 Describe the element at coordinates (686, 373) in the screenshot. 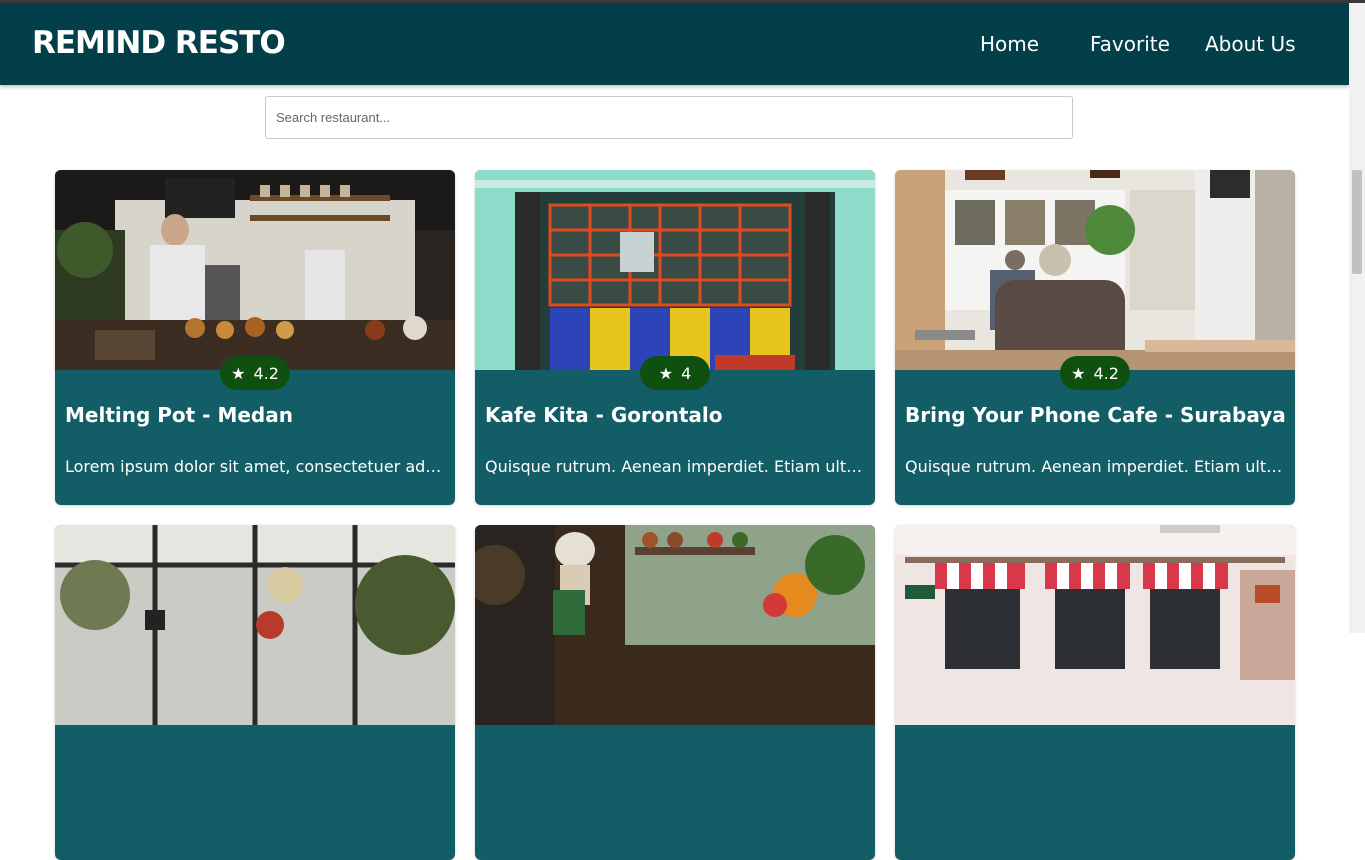

I see `rating-value: 4` at that location.